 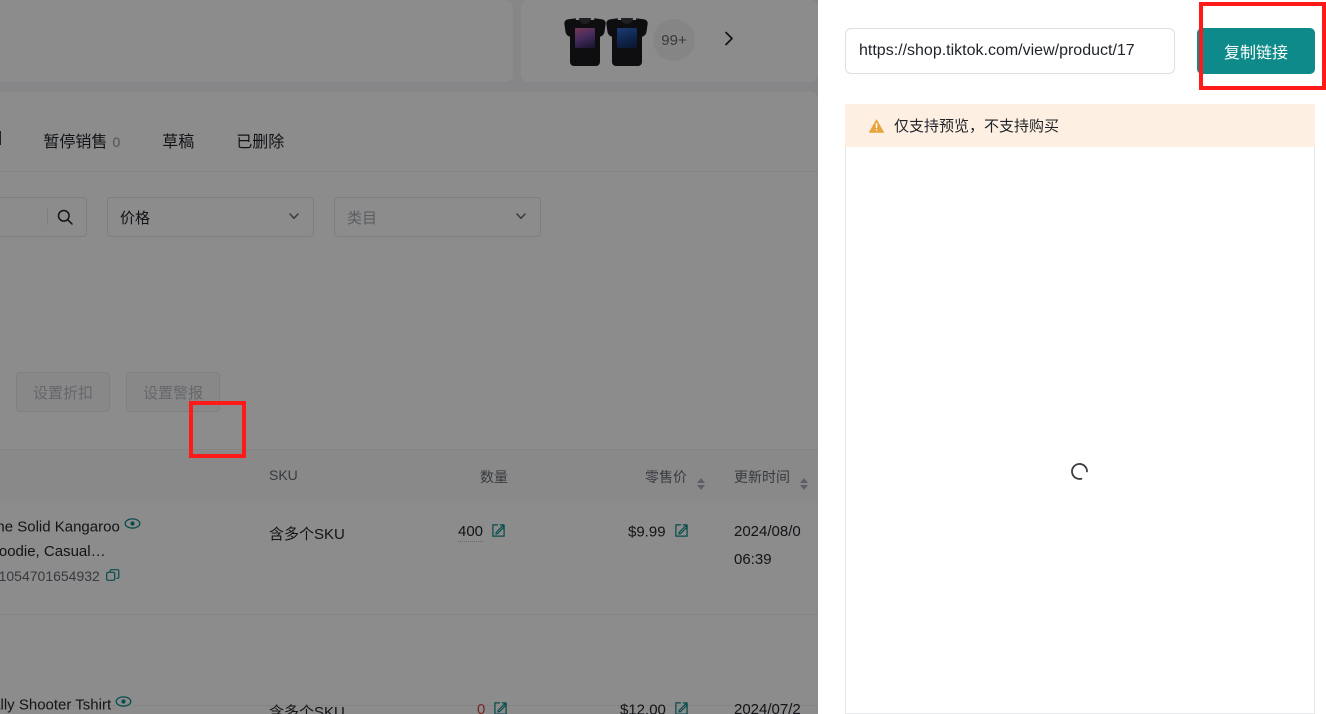 I want to click on product-url-input: https://shop.tiktok.com/view/product/17, so click(x=1010, y=51).